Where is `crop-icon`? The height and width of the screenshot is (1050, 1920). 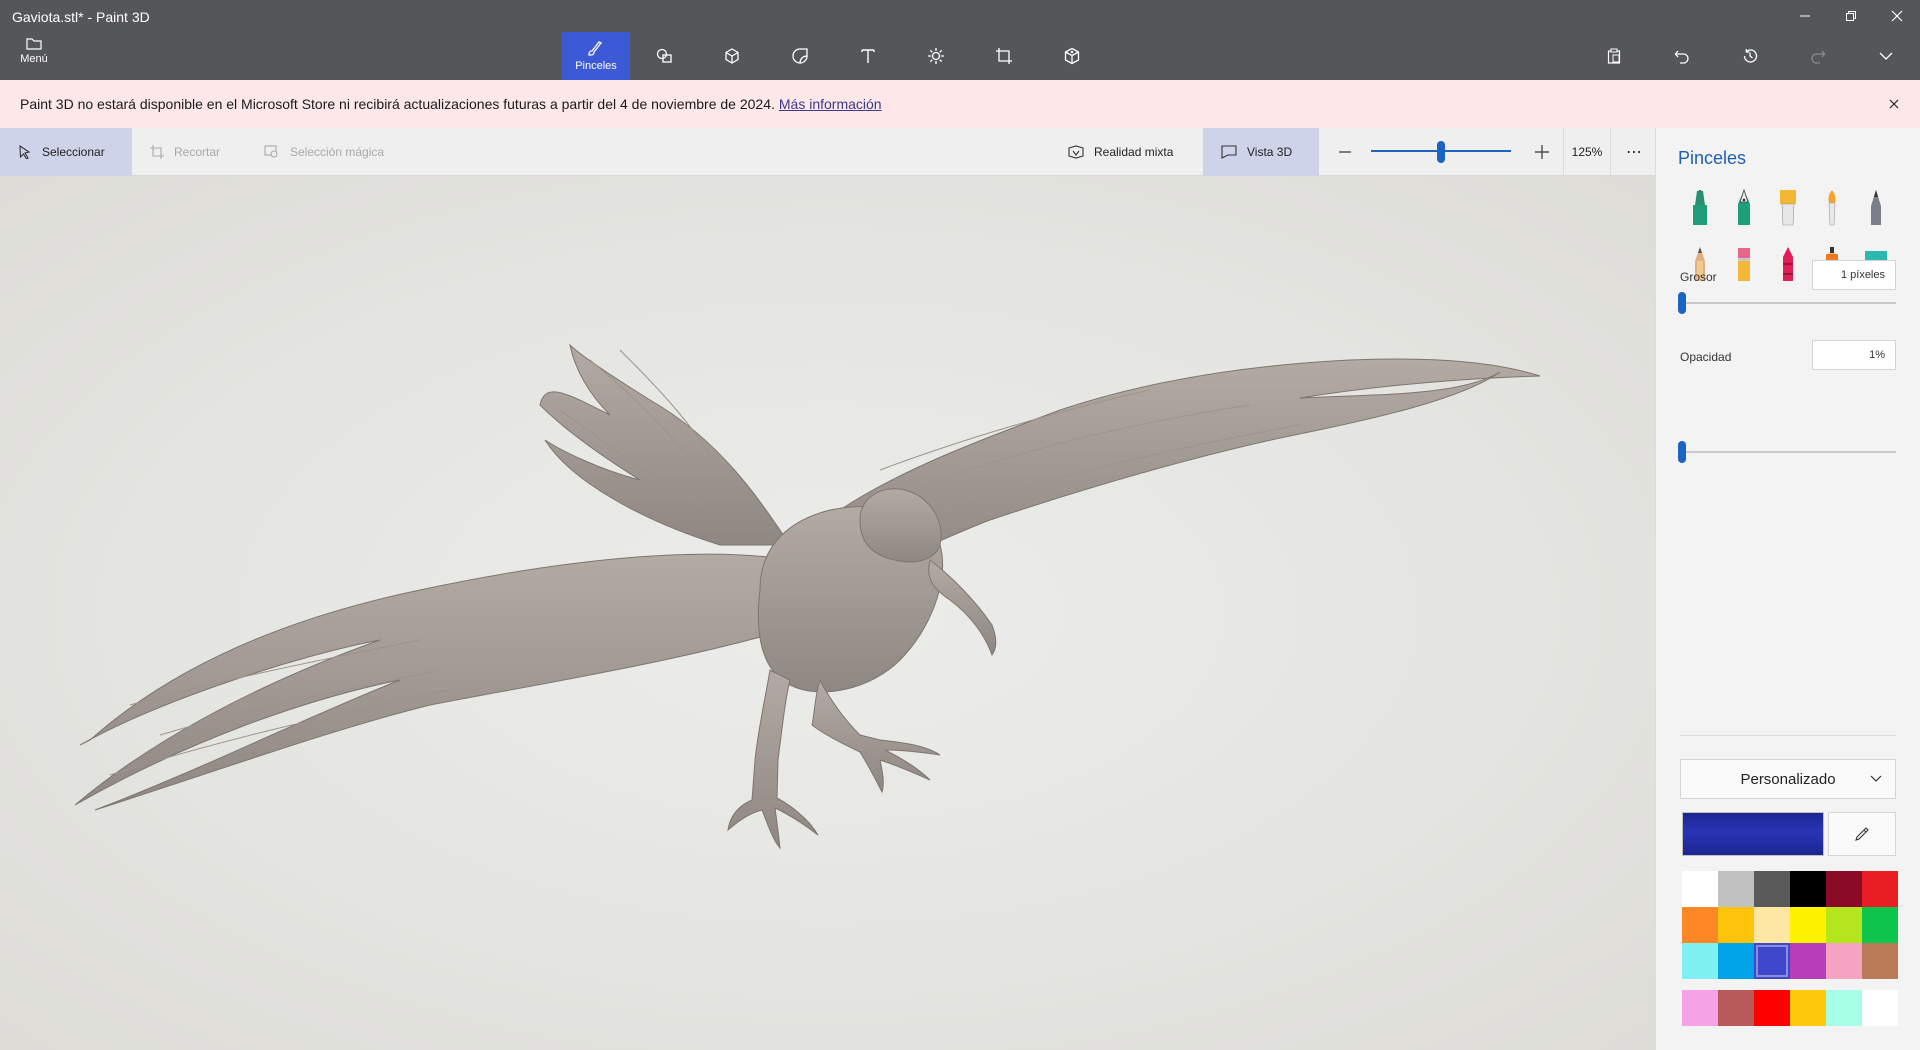
crop-icon is located at coordinates (157, 152).